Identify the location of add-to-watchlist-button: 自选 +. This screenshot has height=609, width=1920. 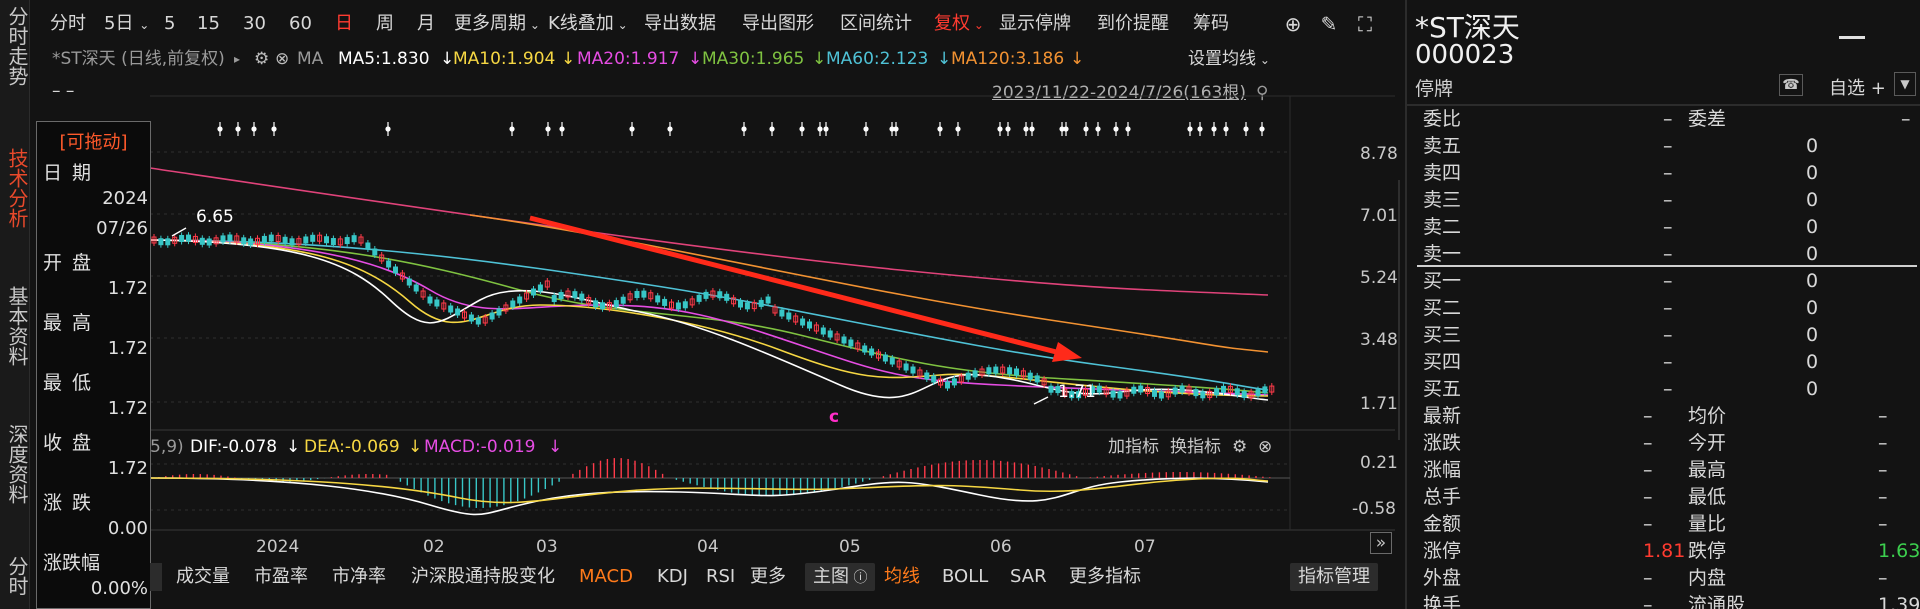
(1857, 87).